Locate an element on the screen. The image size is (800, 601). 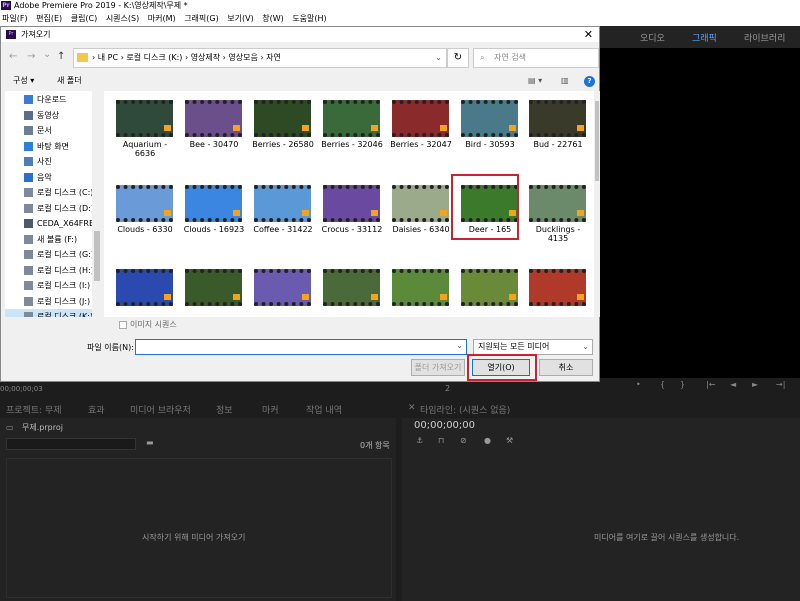
recent-locations-icon: ⌄ is located at coordinates (47, 54).